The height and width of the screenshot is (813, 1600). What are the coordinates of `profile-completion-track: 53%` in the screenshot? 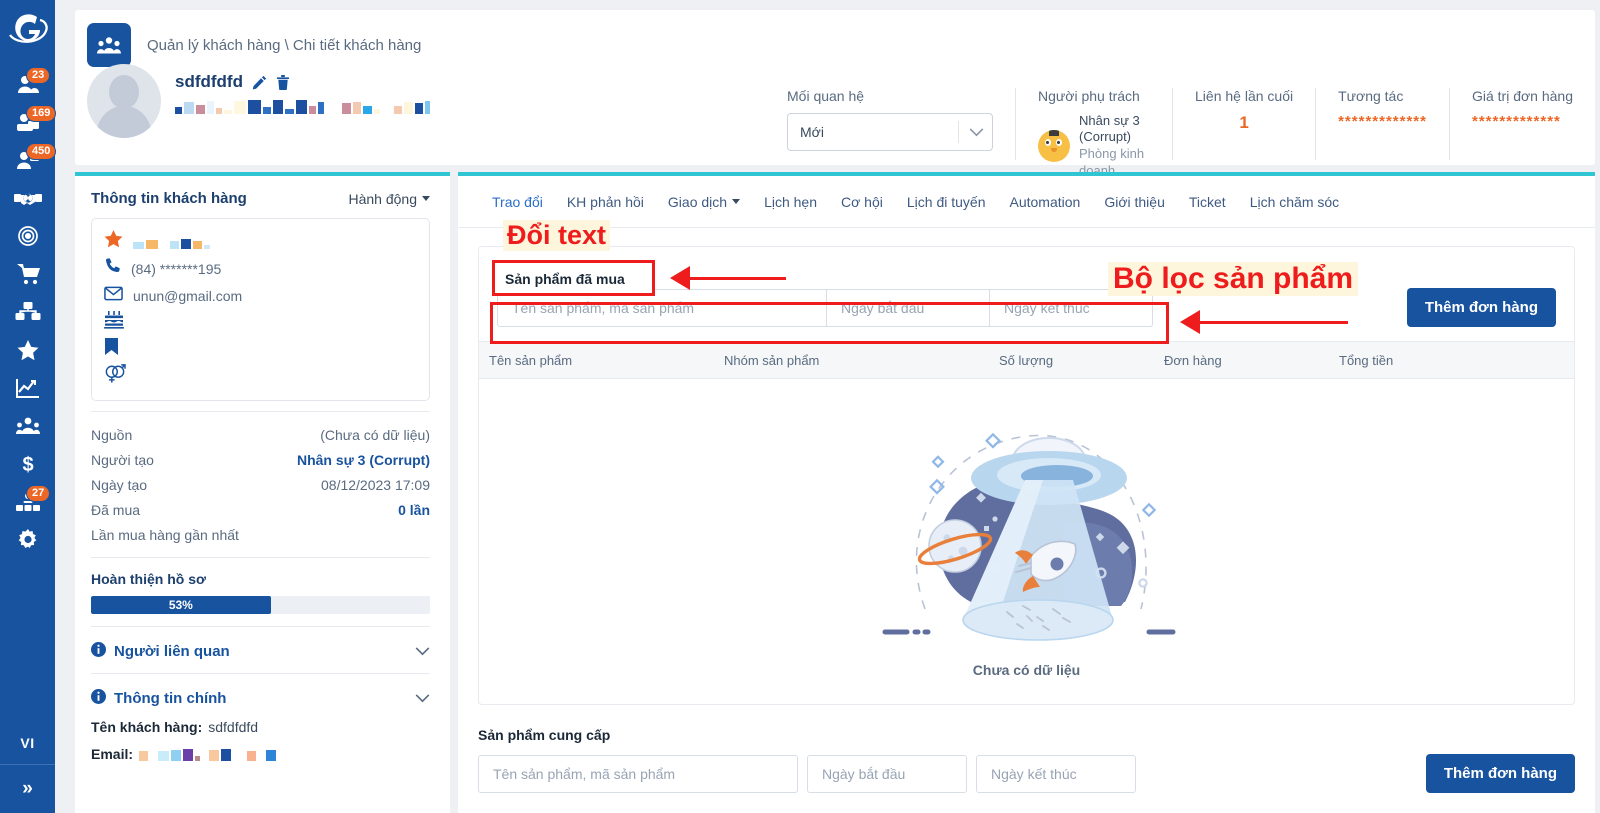 It's located at (260, 605).